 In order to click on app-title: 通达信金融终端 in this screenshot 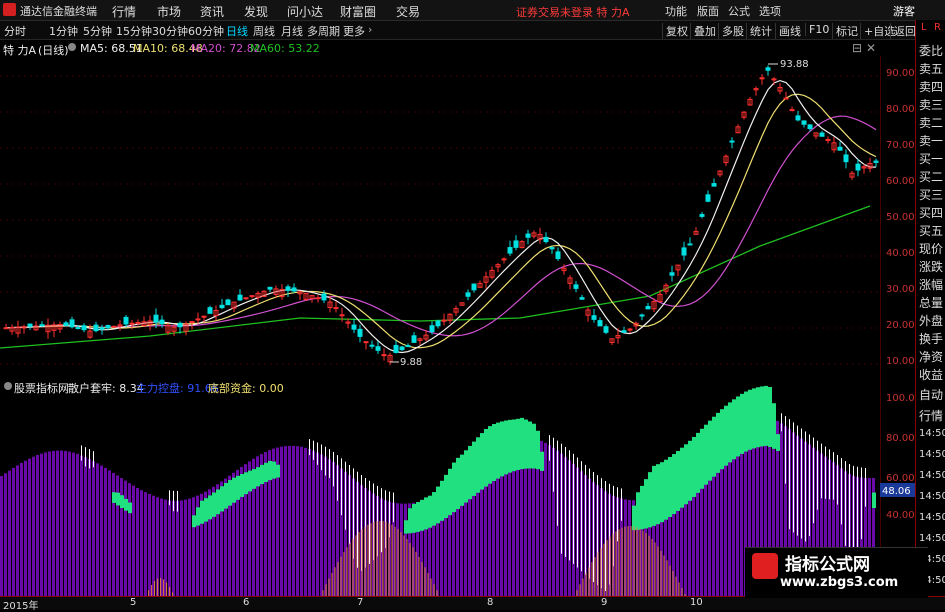, I will do `click(58, 11)`.